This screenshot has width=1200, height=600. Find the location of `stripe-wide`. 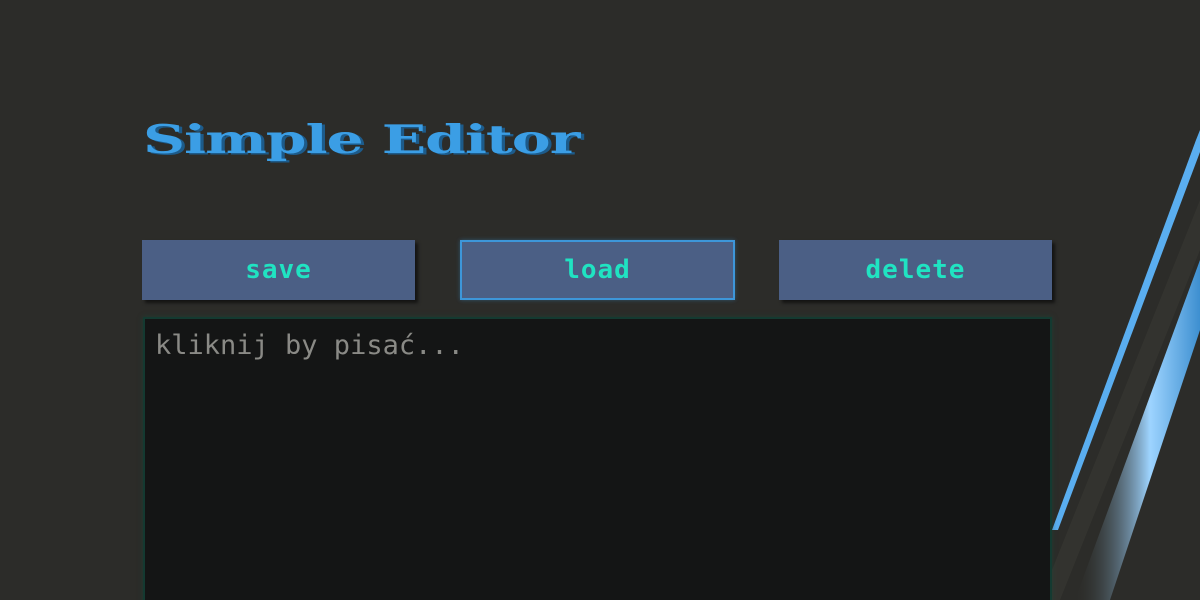

stripe-wide is located at coordinates (1137, 430).